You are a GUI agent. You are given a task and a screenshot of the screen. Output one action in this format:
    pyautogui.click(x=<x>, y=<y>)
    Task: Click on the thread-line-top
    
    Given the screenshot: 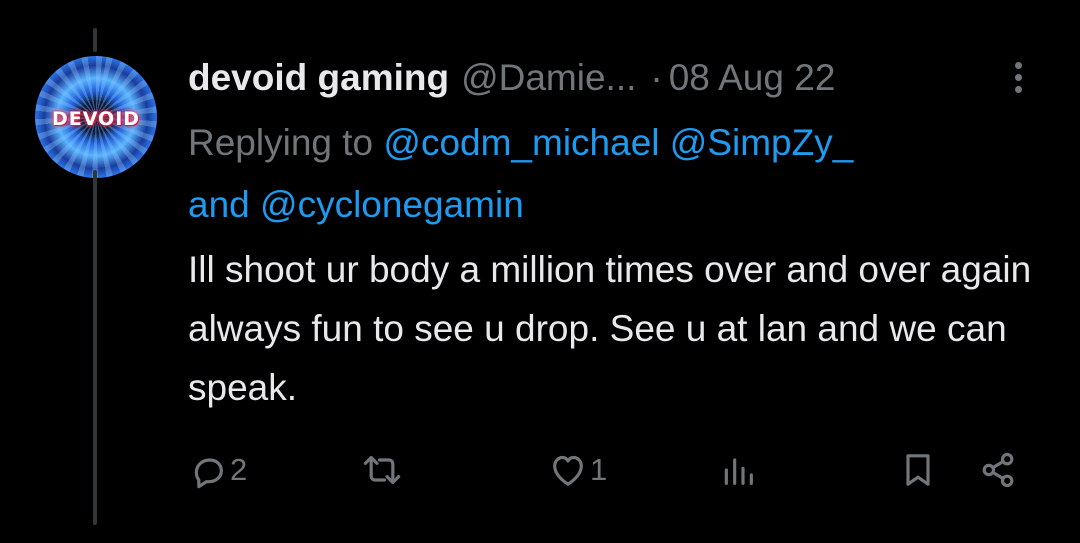 What is the action you would take?
    pyautogui.click(x=95, y=40)
    